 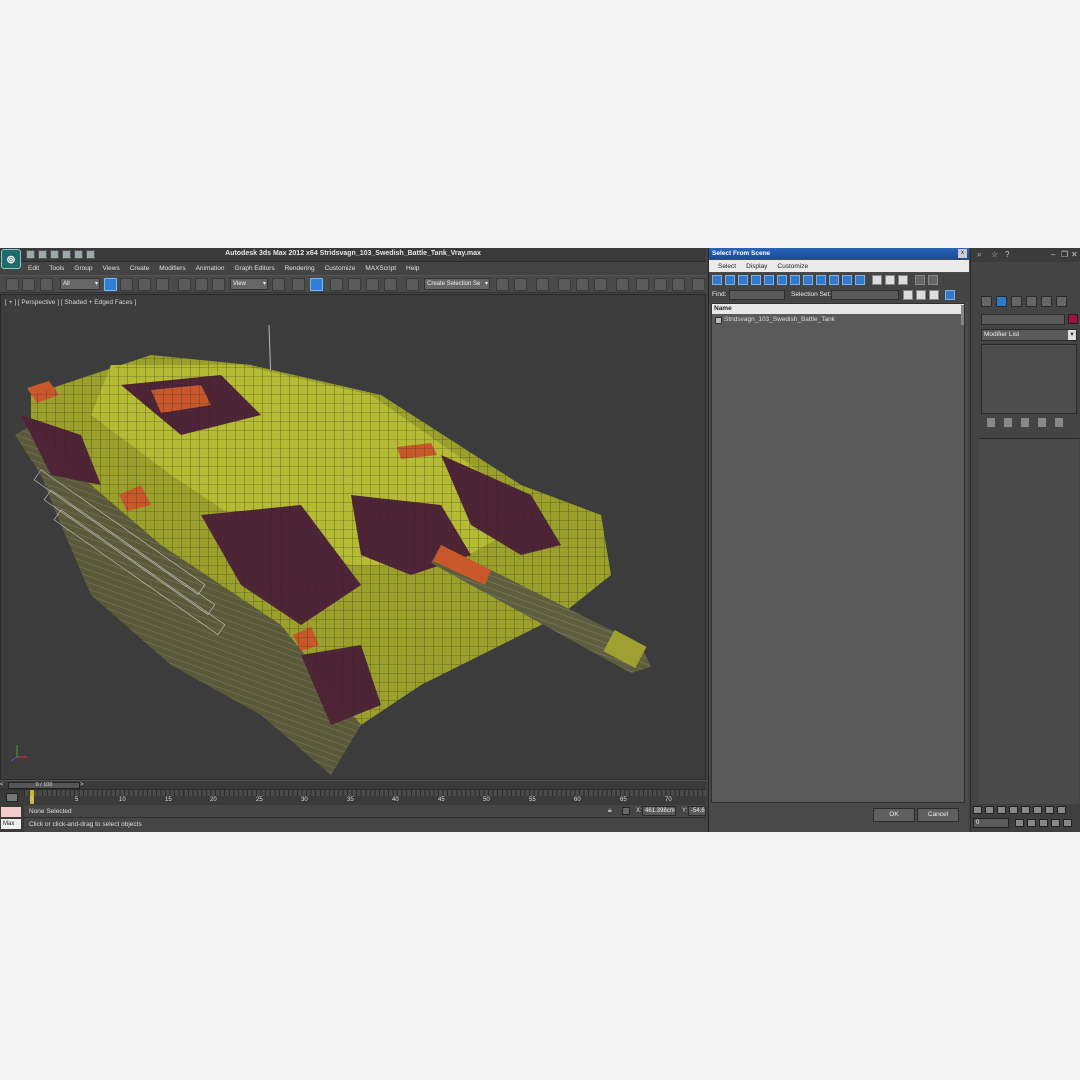 I want to click on menu-animation: Animation, so click(x=210, y=268).